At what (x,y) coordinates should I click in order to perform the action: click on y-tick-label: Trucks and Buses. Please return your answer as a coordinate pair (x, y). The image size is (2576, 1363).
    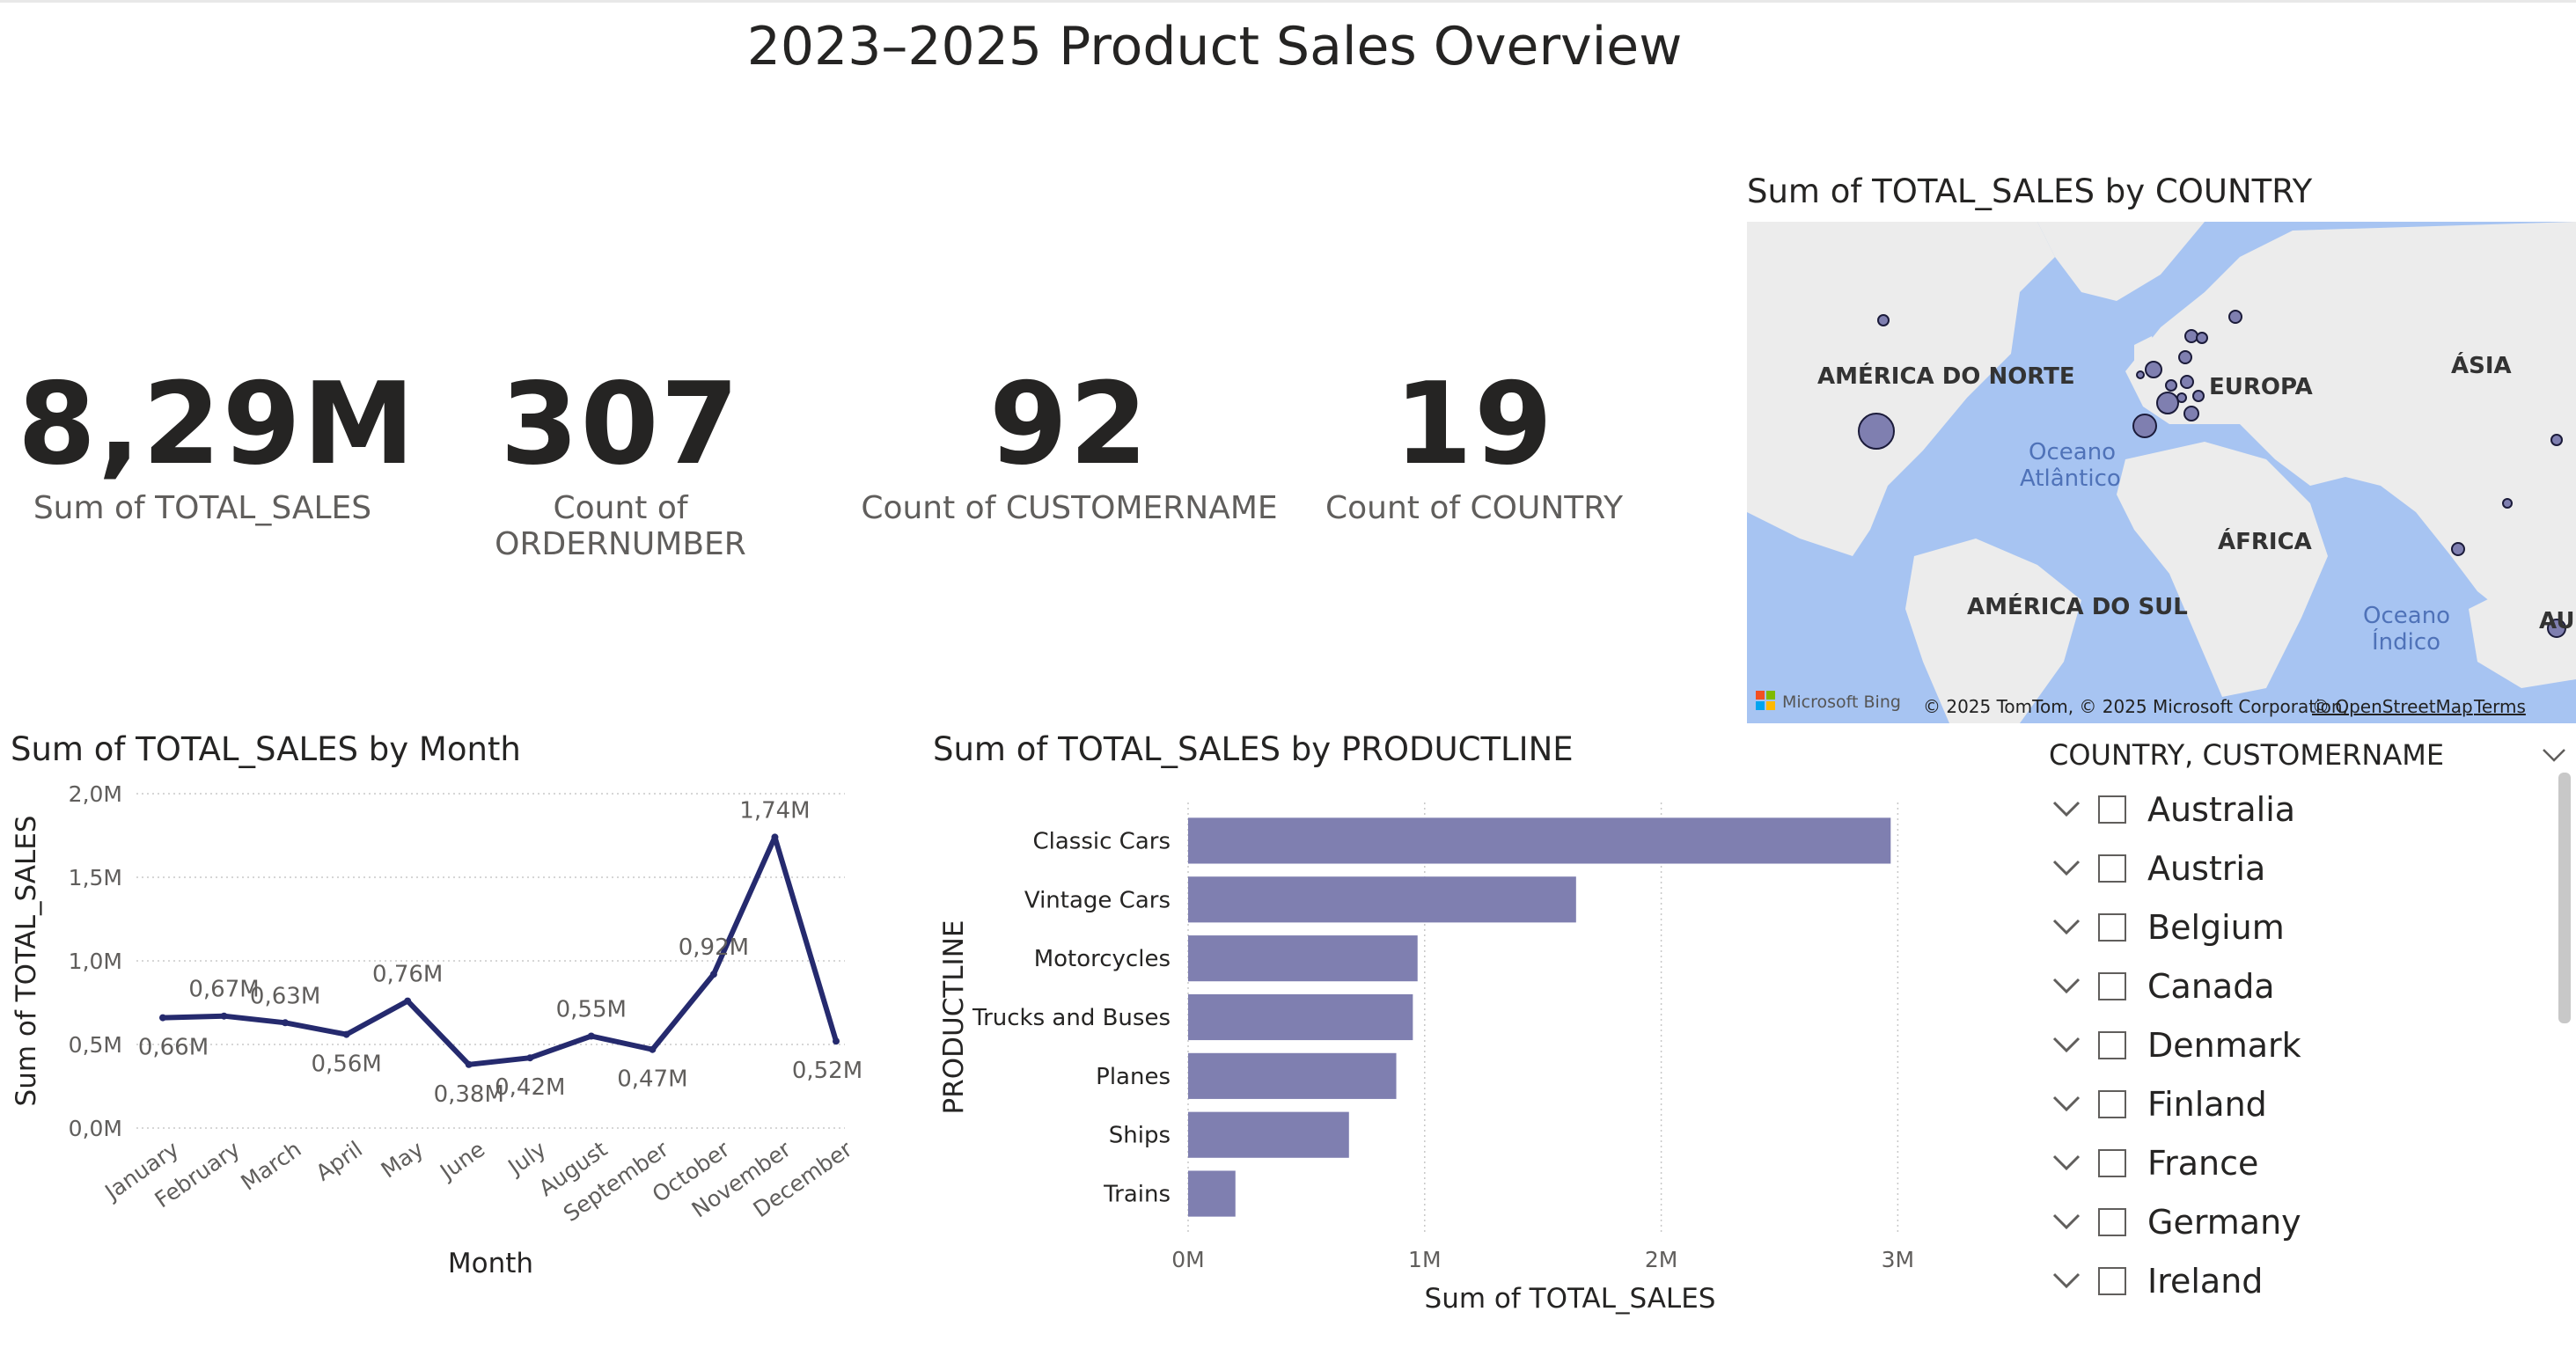
    Looking at the image, I should click on (1071, 1018).